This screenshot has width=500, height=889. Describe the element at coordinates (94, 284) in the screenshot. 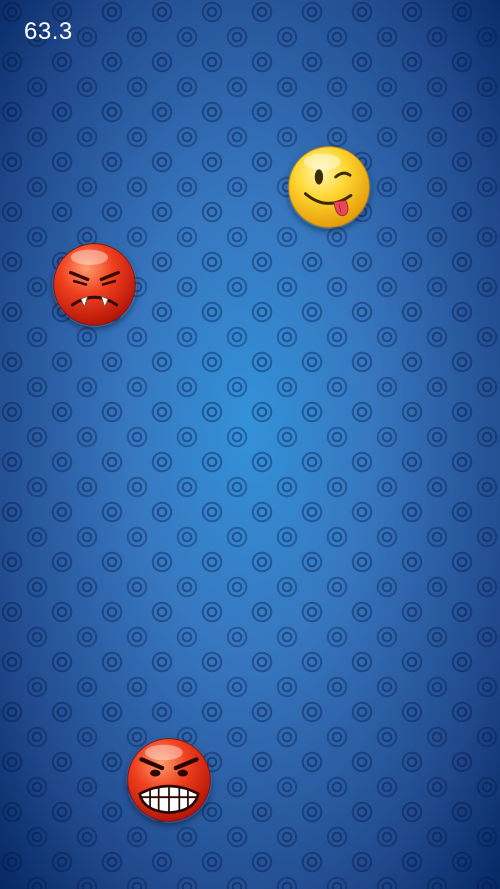

I see `angry-red-emoji-icon` at that location.